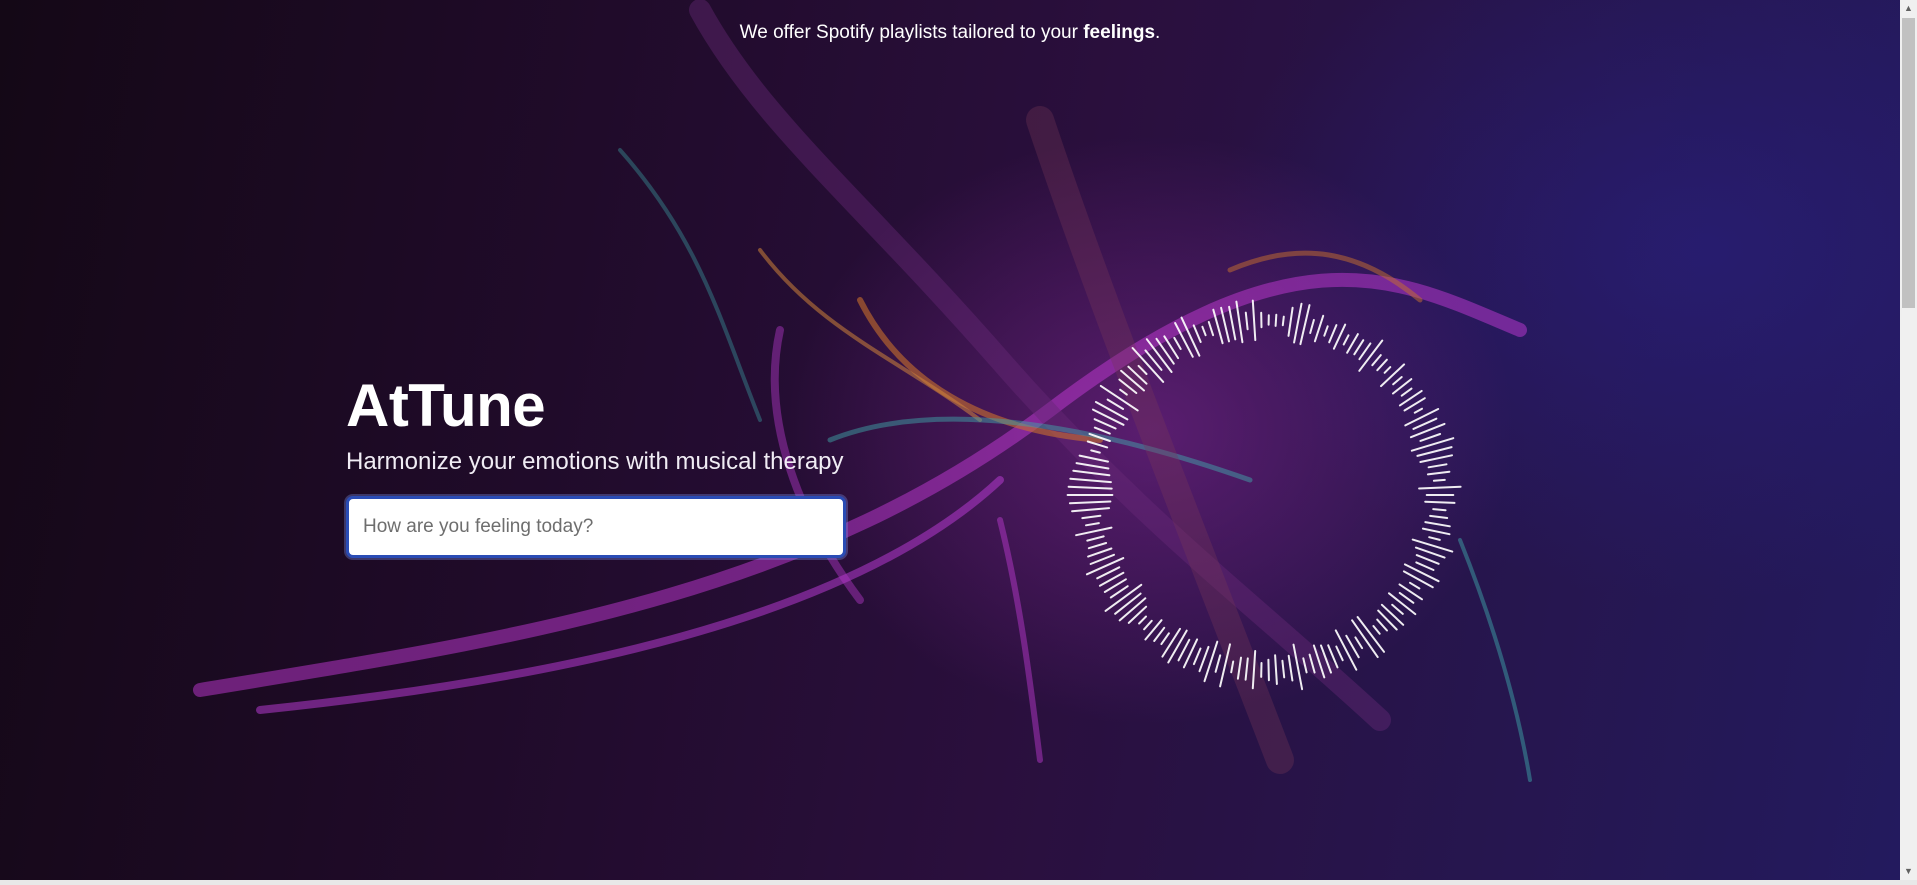  I want to click on scroll-thumb, so click(1908, 163).